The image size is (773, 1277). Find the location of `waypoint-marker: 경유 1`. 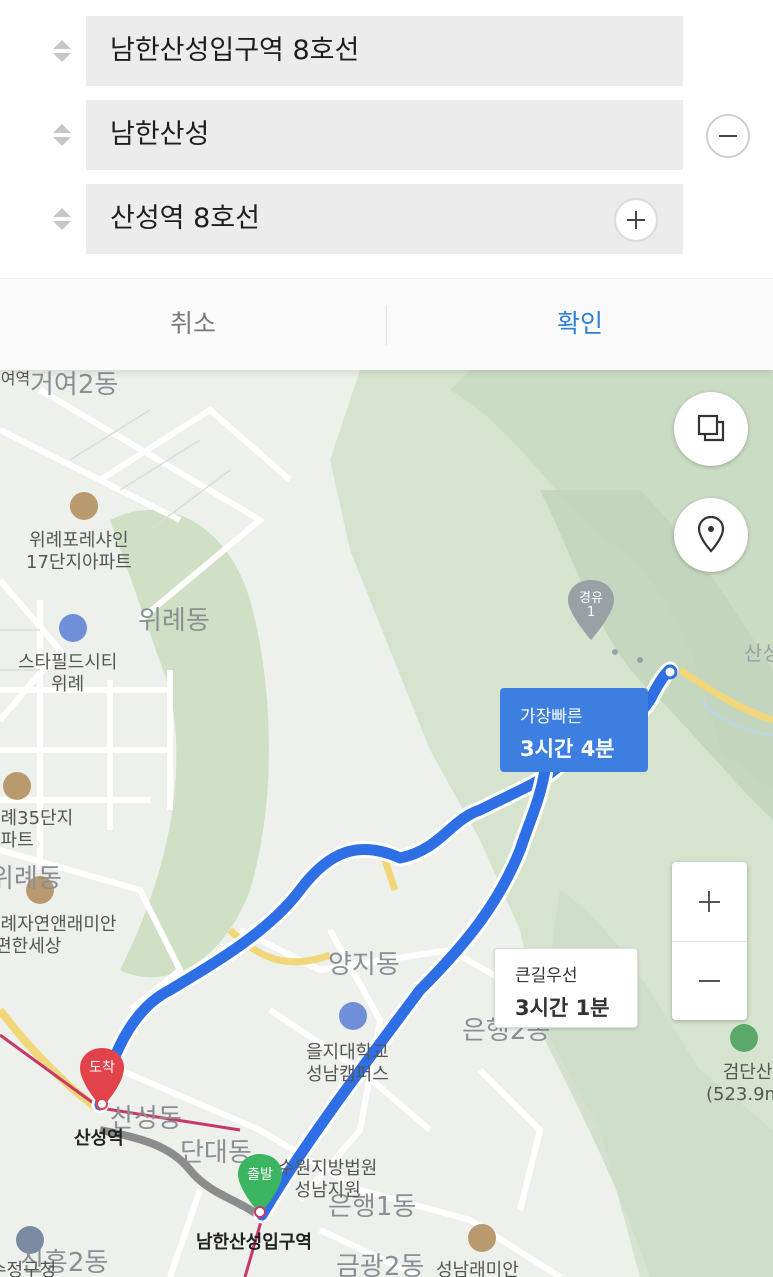

waypoint-marker: 경유 1 is located at coordinates (591, 610).